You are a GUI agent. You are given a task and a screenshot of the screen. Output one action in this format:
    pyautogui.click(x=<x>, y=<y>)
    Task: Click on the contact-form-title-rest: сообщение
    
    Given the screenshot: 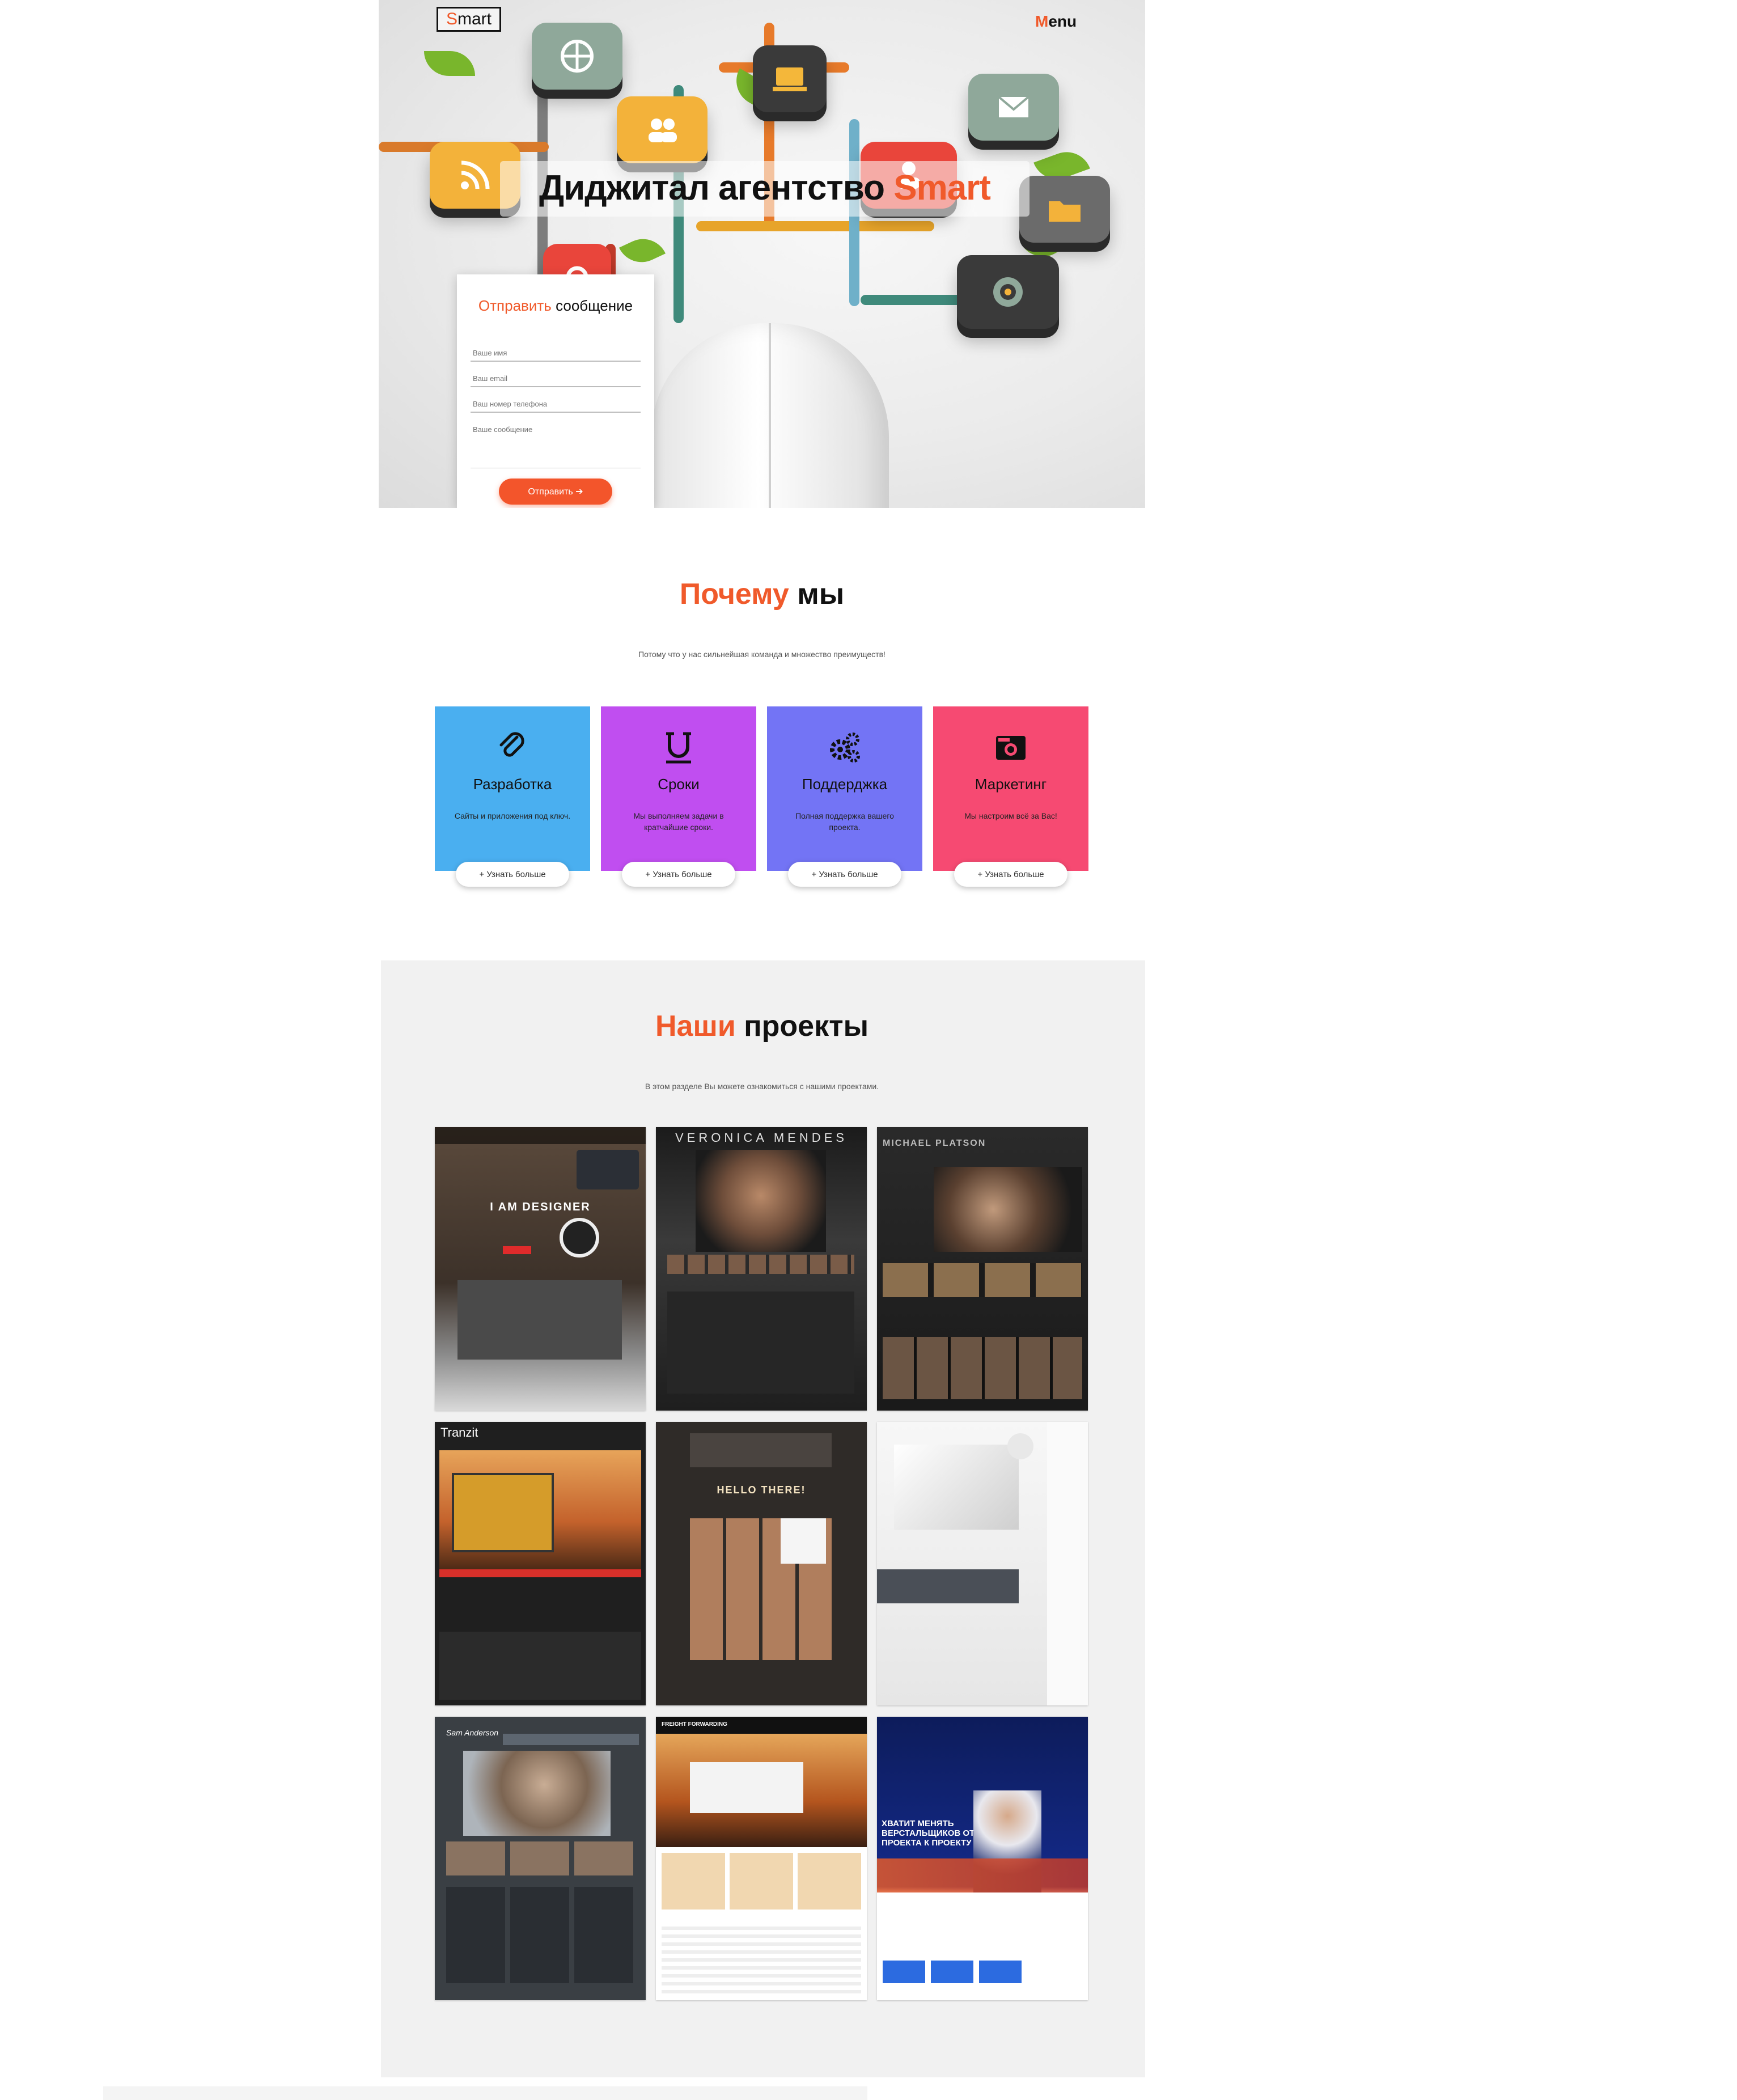 What is the action you would take?
    pyautogui.click(x=594, y=305)
    